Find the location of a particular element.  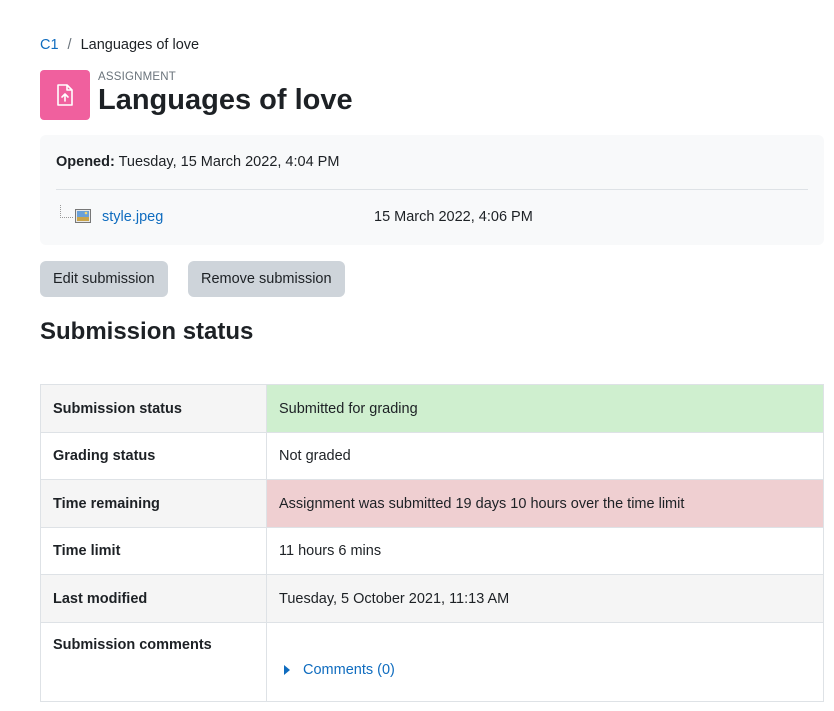

table-row: Time limit 11 hours 6 mins is located at coordinates (432, 551).